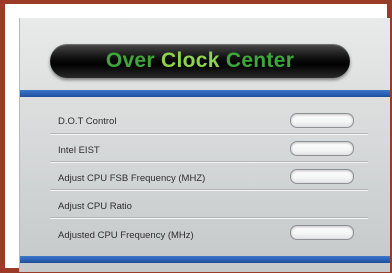 This screenshot has height=273, width=392. What do you see at coordinates (322, 148) in the screenshot?
I see `intel-eist-field` at bounding box center [322, 148].